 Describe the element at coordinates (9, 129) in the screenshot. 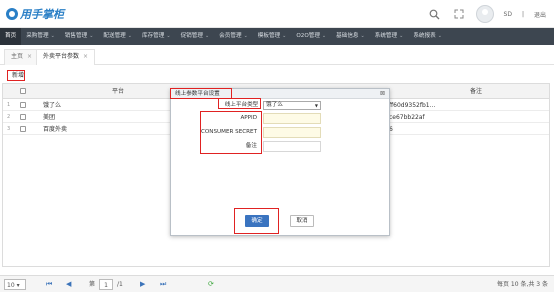

I see `row-number: 3` at that location.